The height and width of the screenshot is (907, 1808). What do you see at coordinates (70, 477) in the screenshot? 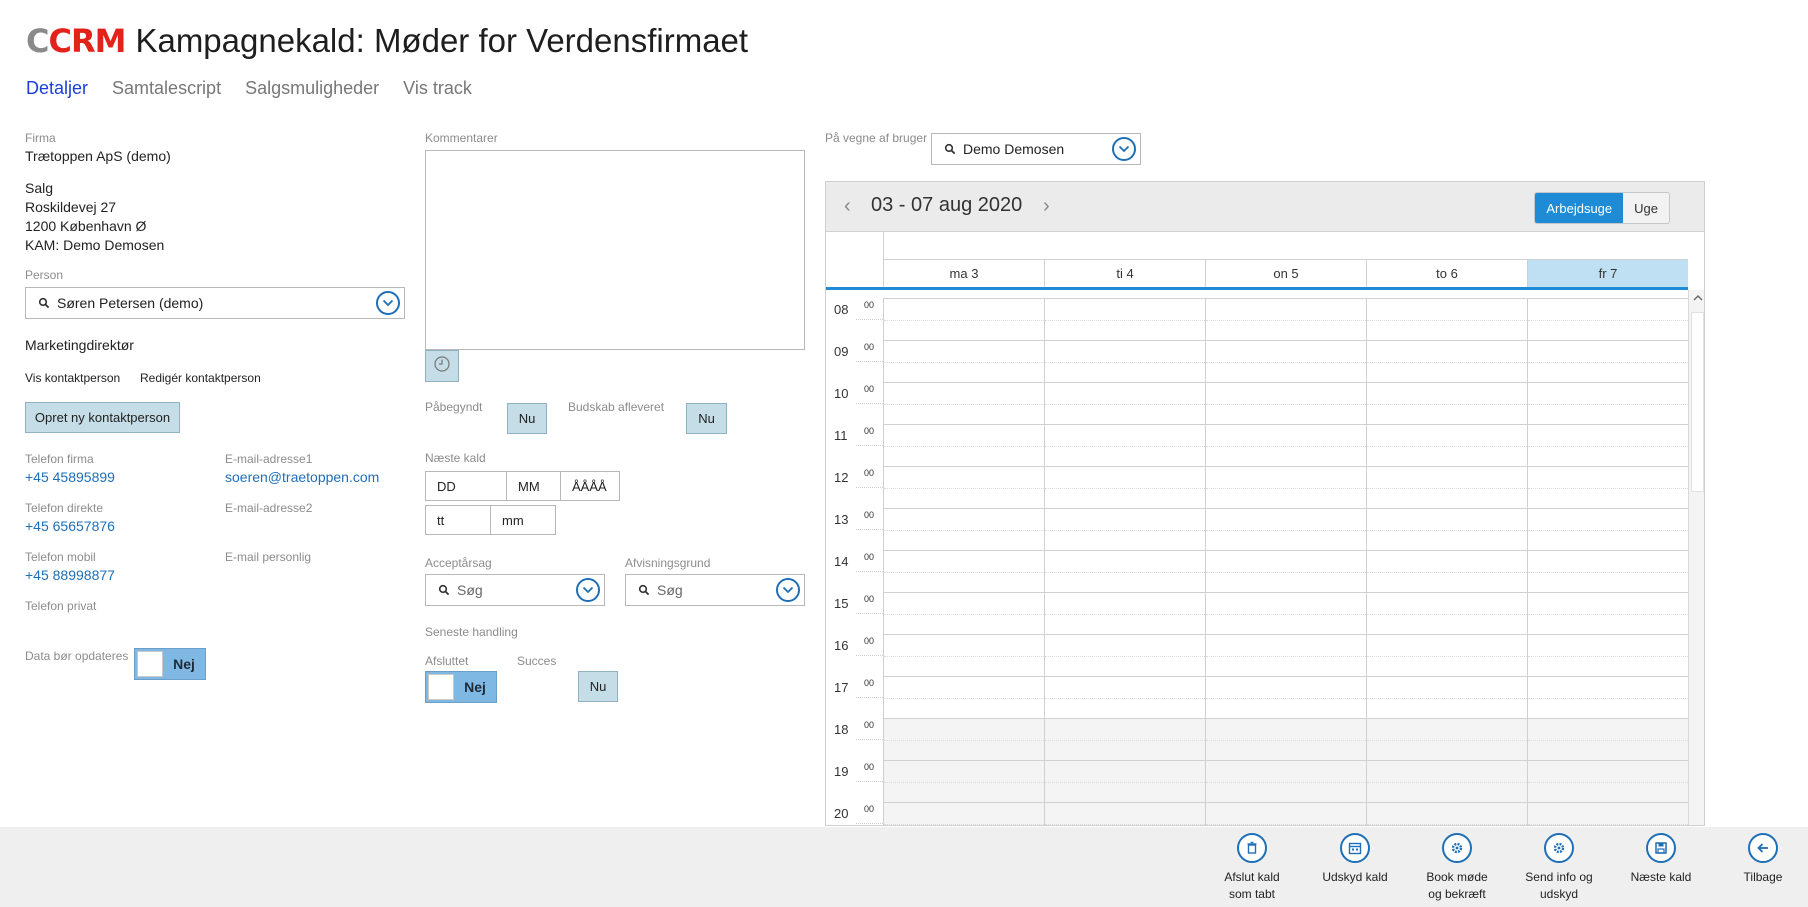
I see `phone-company-link: +45 45895899` at bounding box center [70, 477].